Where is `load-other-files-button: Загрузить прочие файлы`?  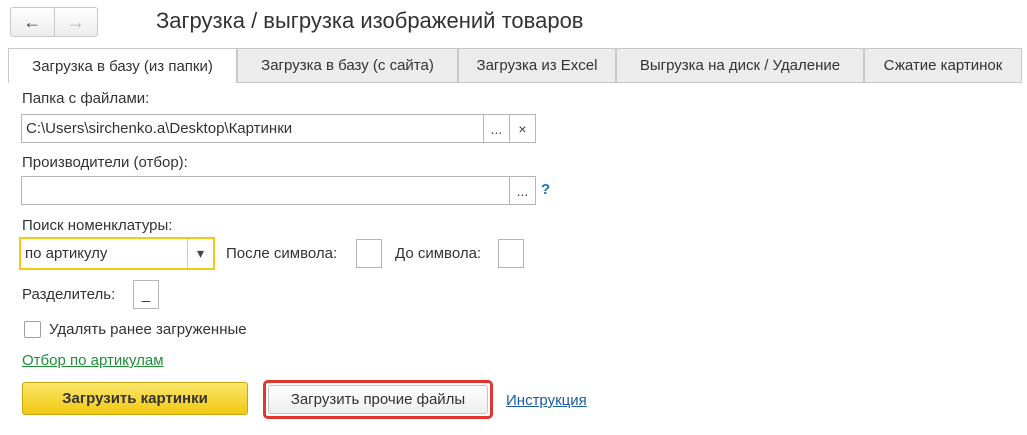
load-other-files-button: Загрузить прочие файлы is located at coordinates (378, 399).